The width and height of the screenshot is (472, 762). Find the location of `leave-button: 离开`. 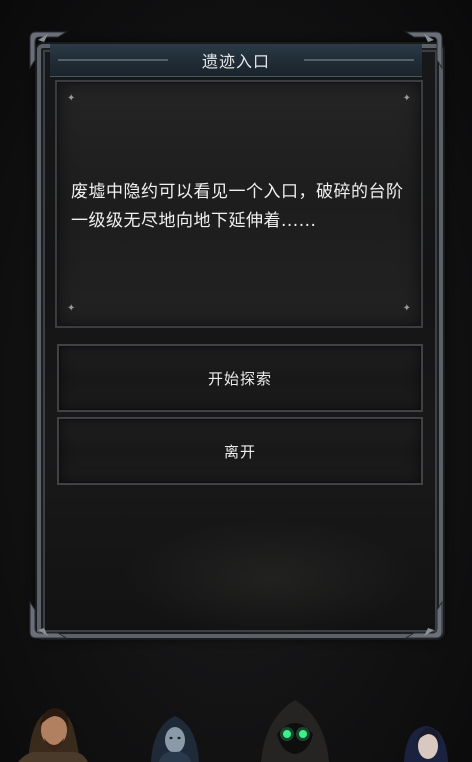

leave-button: 离开 is located at coordinates (240, 451).